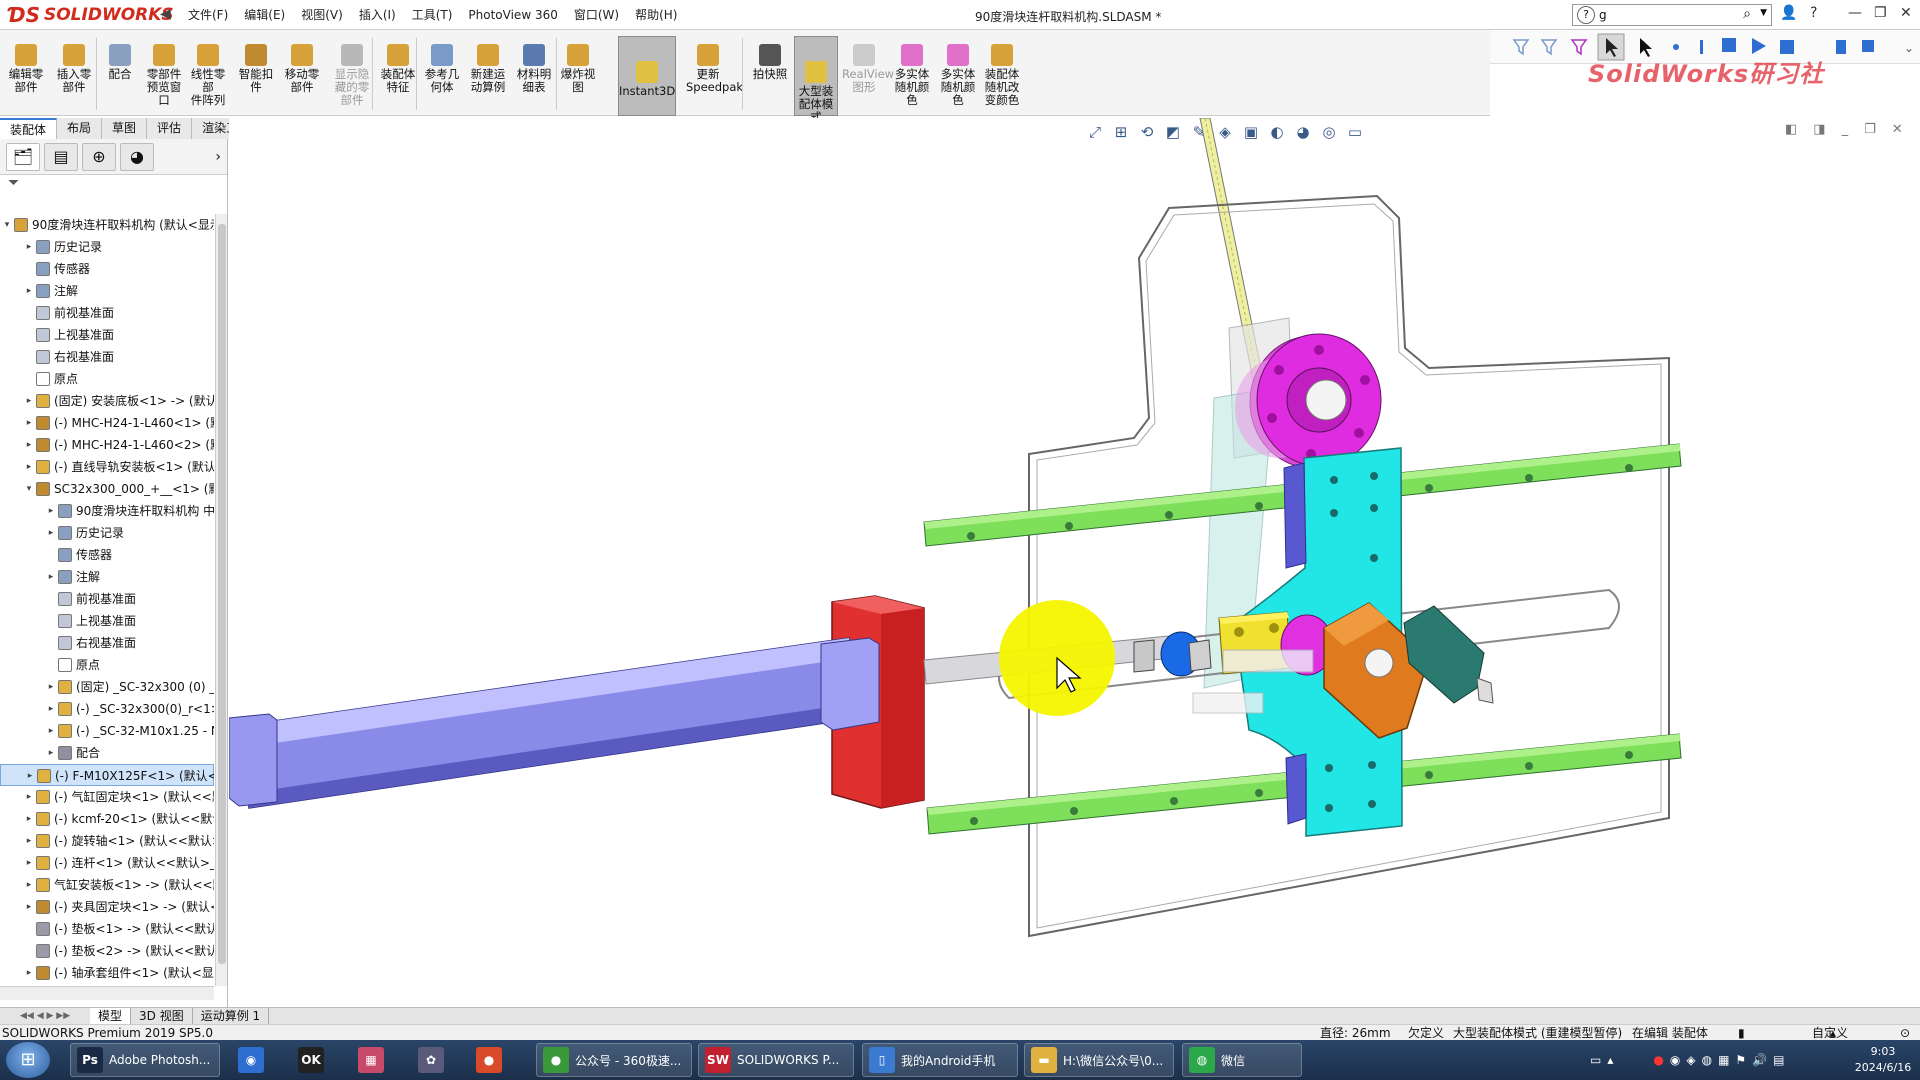 The height and width of the screenshot is (1080, 1920). Describe the element at coordinates (647, 76) in the screenshot. I see `command-button-13: Instant3D` at that location.